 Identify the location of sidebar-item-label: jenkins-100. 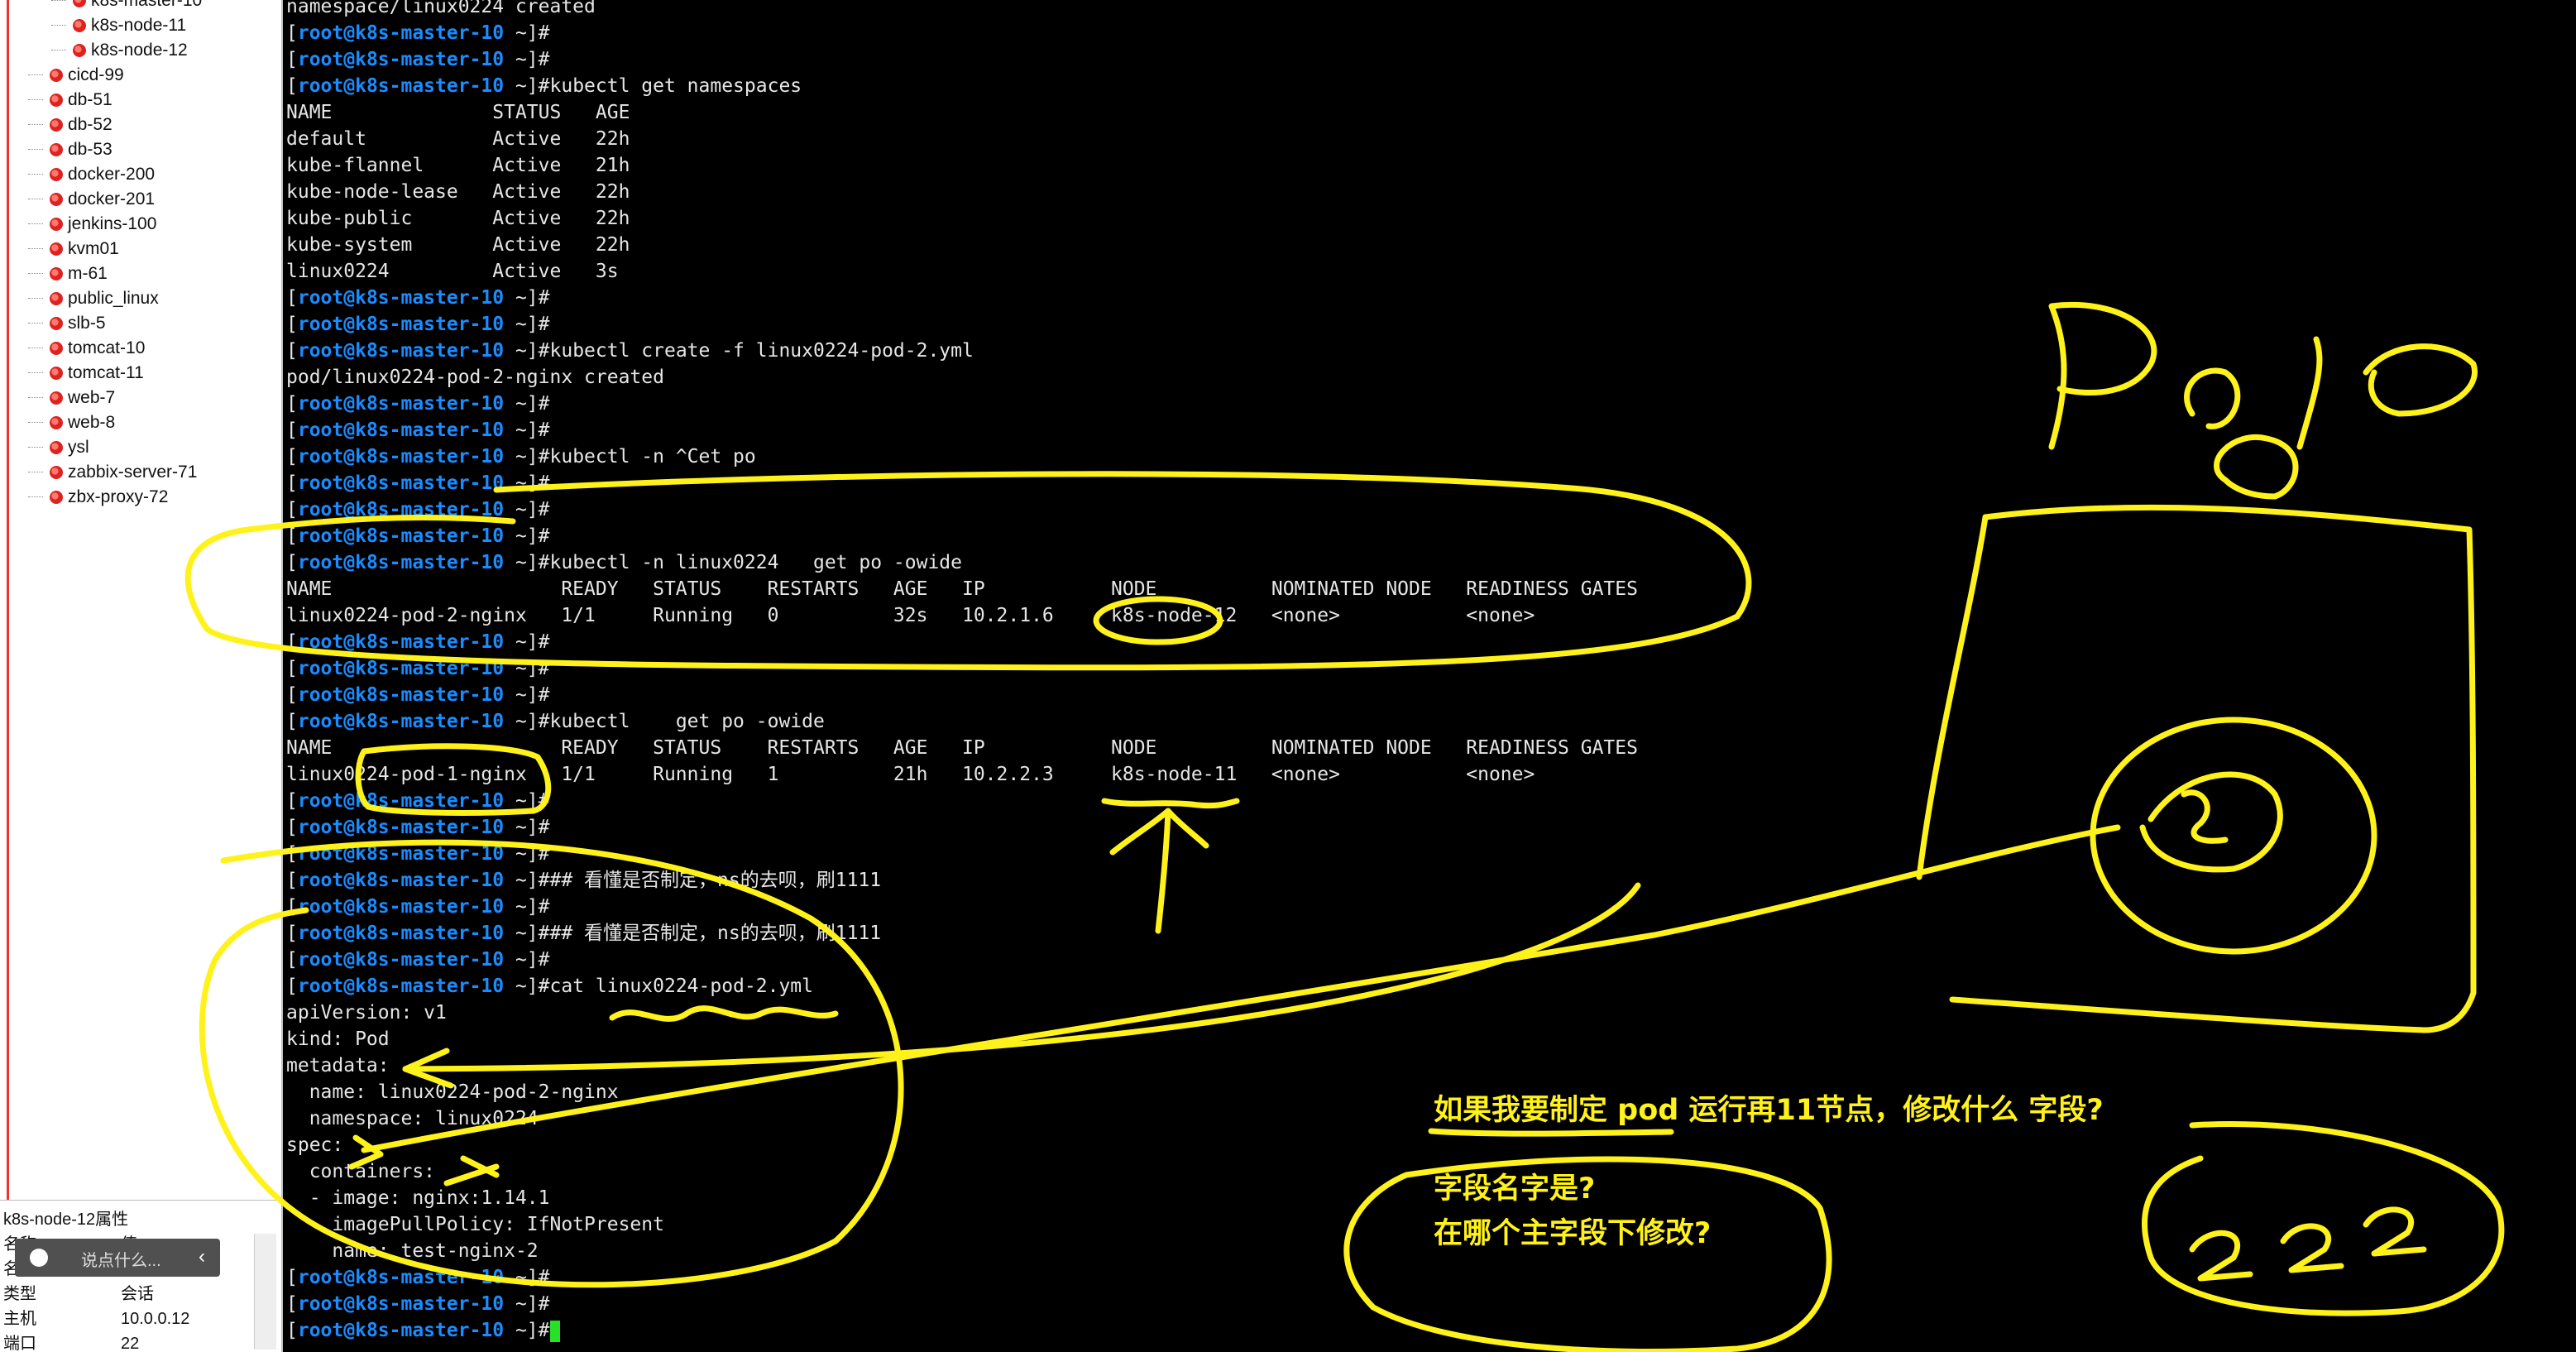
(112, 224).